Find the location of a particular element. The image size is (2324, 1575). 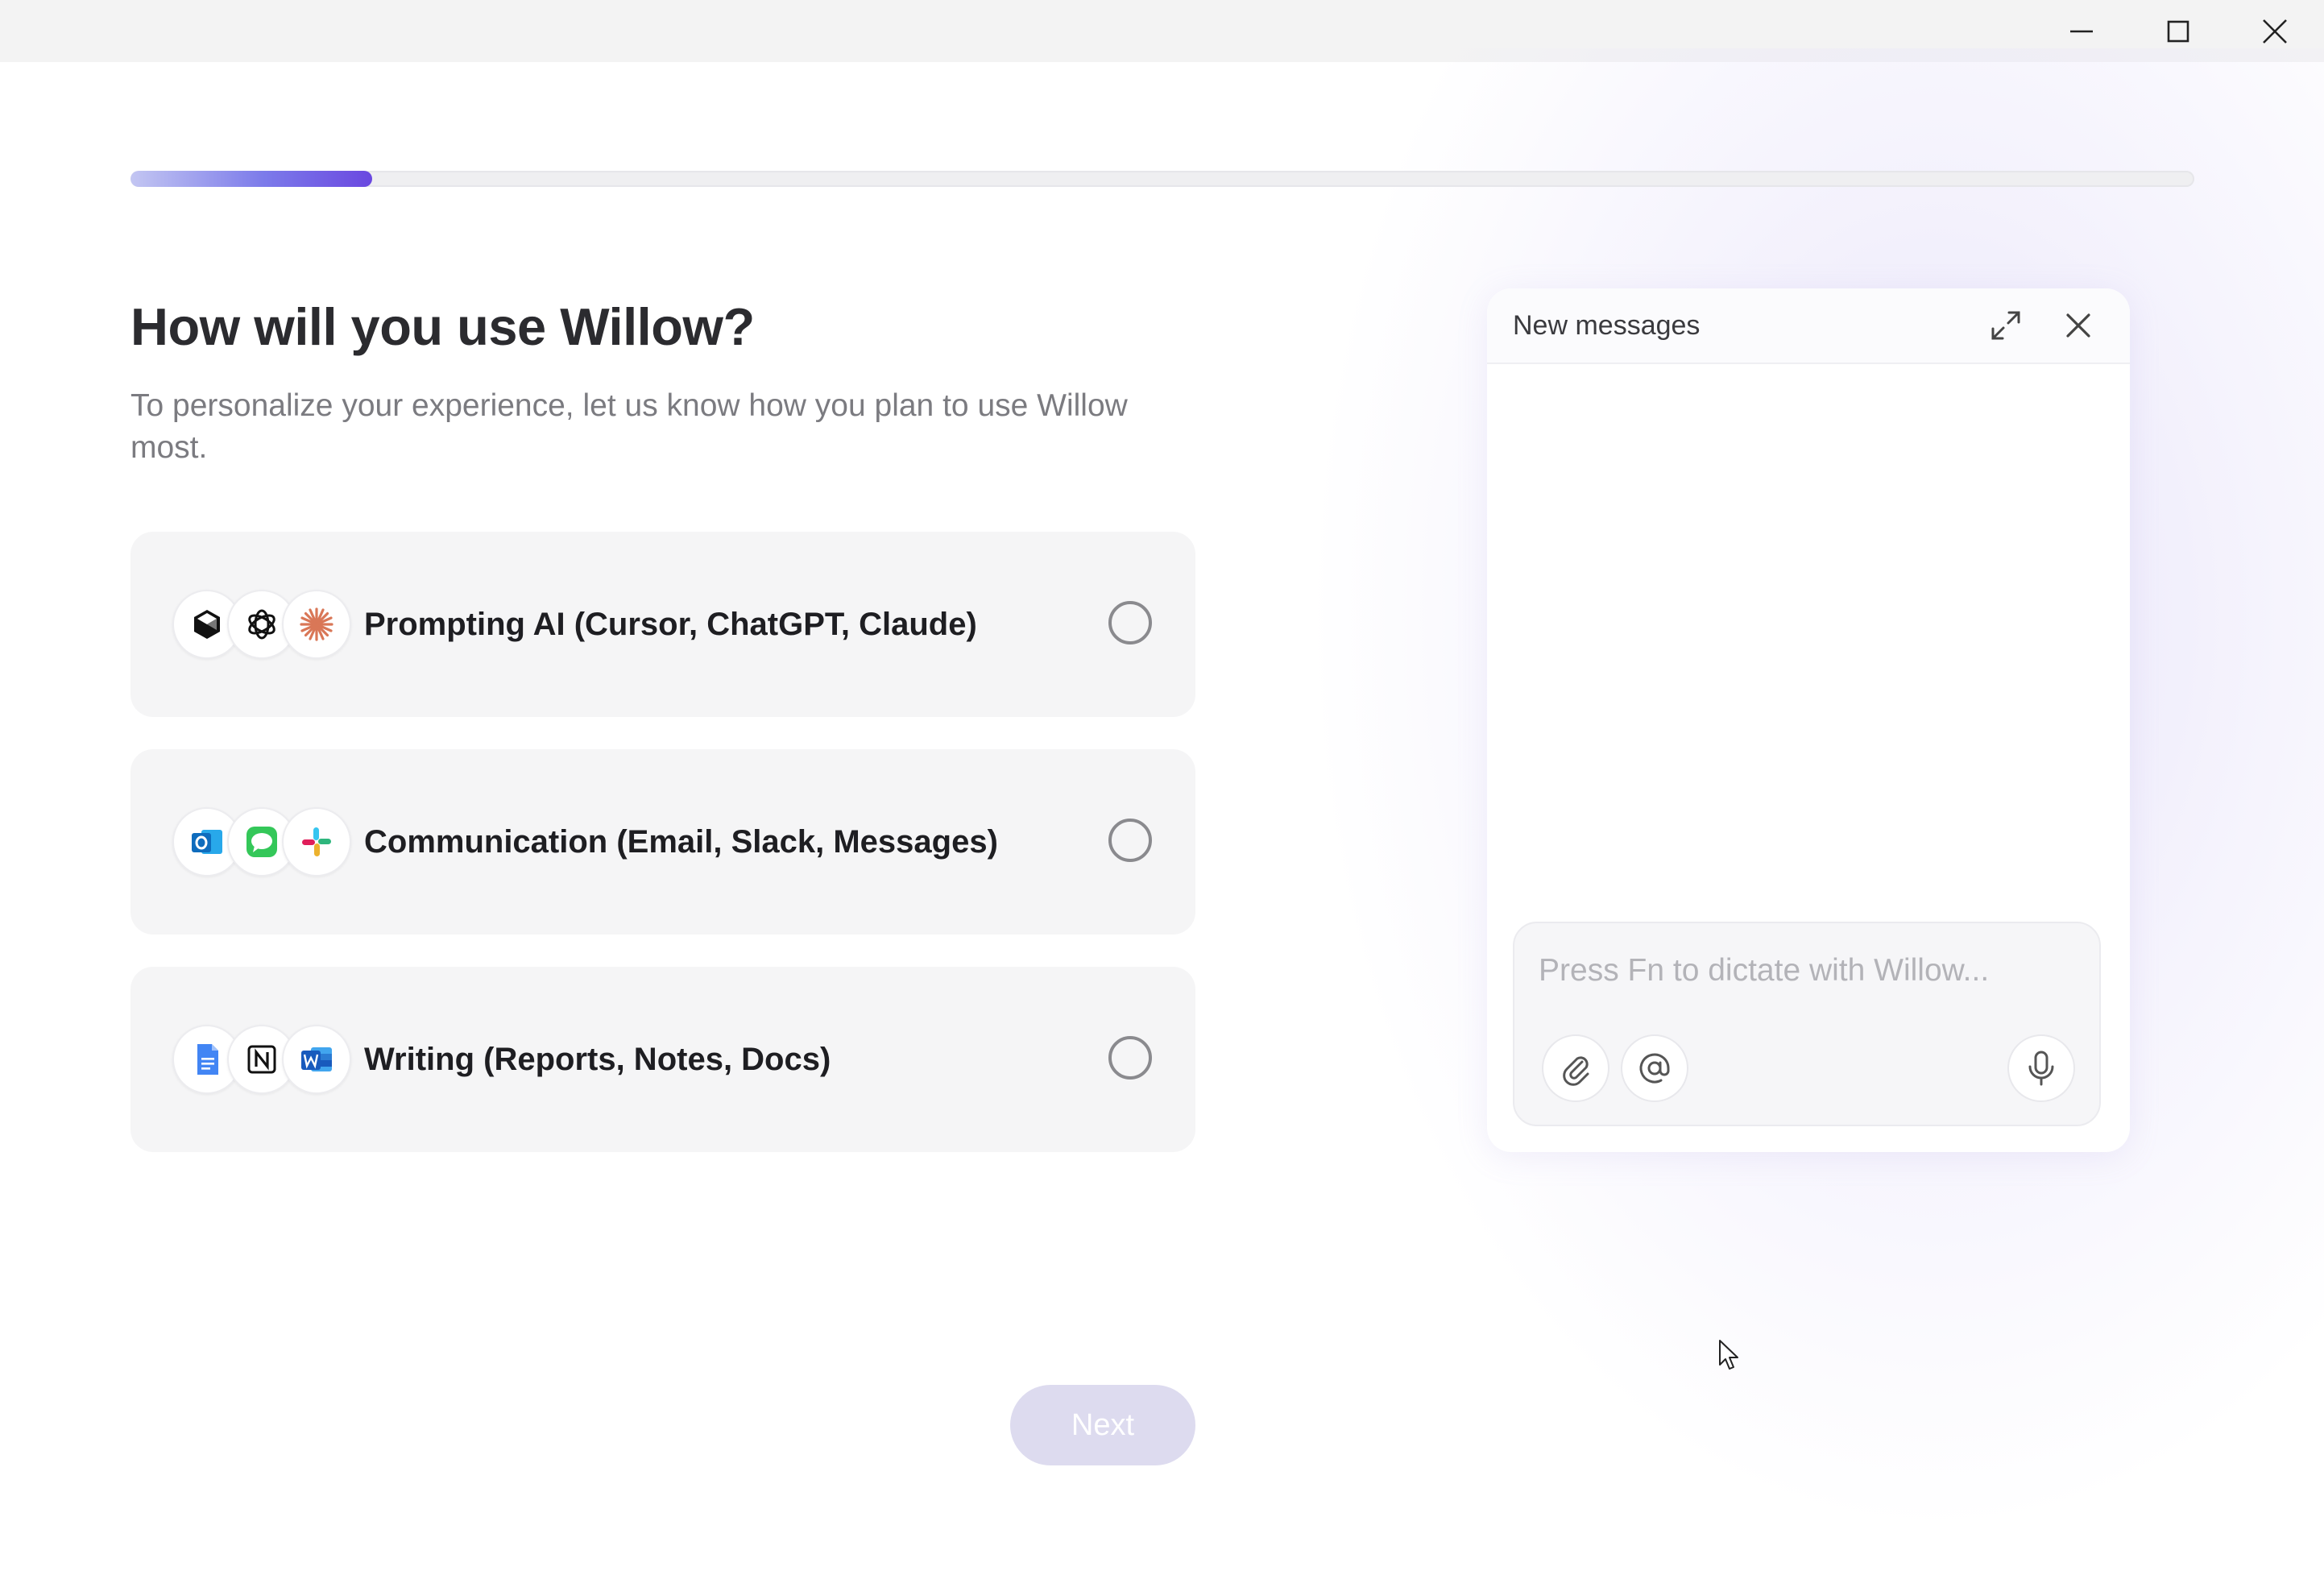

word-icon is located at coordinates (317, 1059).